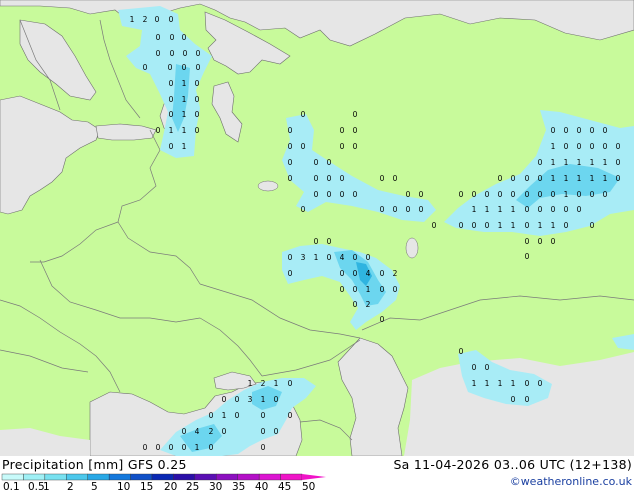 This screenshot has height=493, width=634. I want to click on copyright-link: ©weatheronline.co.uk, so click(571, 481).